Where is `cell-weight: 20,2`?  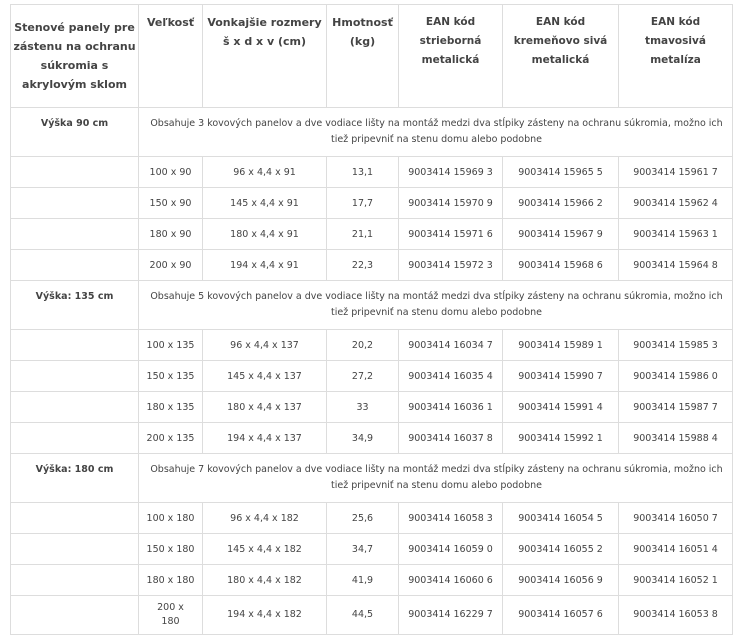 cell-weight: 20,2 is located at coordinates (362, 345).